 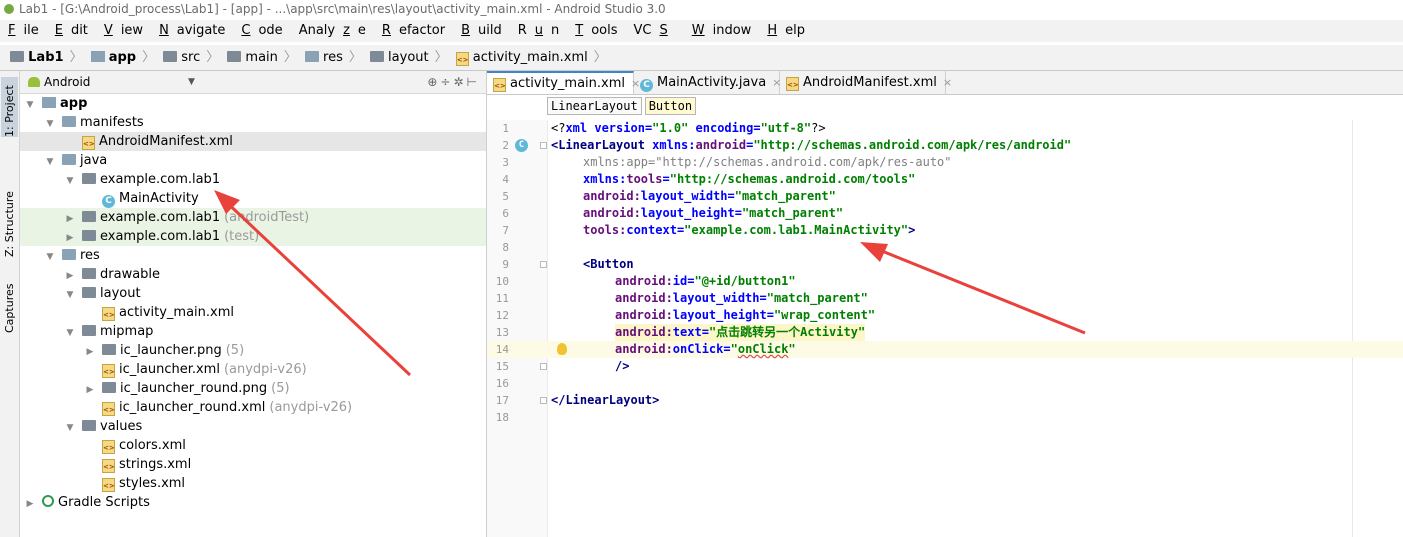 What do you see at coordinates (253, 464) in the screenshot?
I see `tree-node-strings: <> strings.xml` at bounding box center [253, 464].